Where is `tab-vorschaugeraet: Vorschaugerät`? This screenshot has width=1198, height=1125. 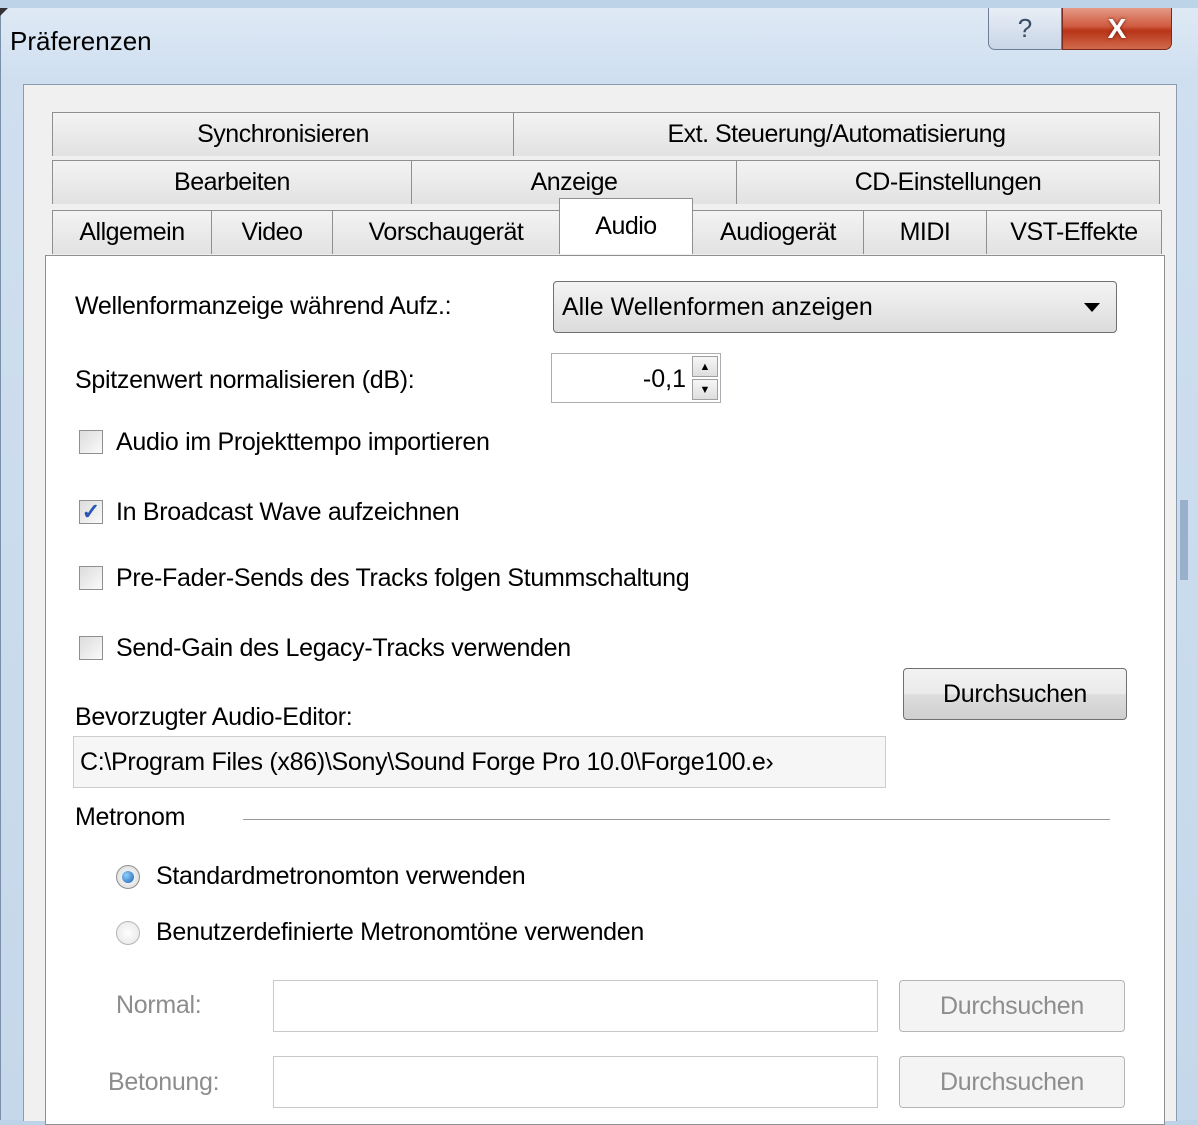
tab-vorschaugeraet: Vorschaugerät is located at coordinates (446, 232).